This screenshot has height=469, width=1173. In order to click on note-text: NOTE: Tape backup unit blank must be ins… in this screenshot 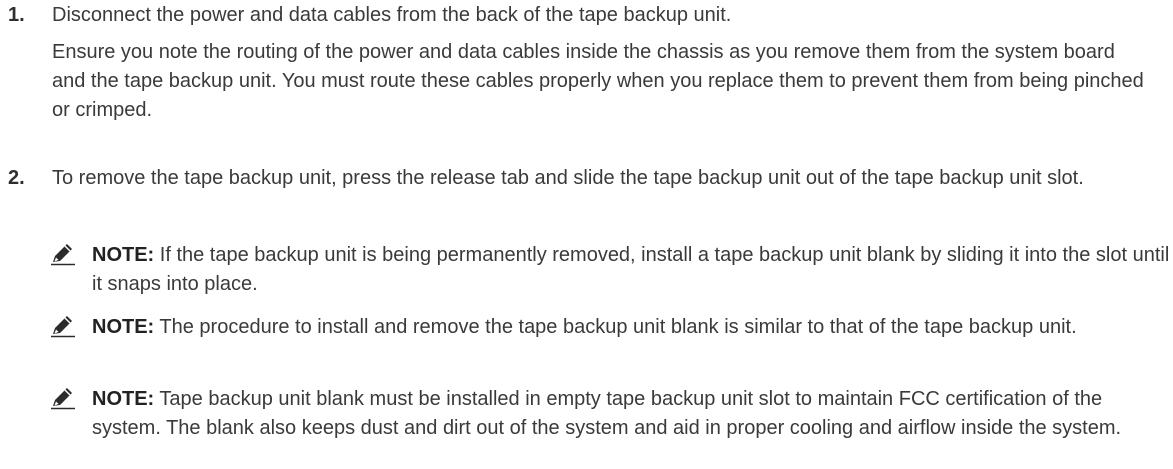, I will do `click(632, 414)`.